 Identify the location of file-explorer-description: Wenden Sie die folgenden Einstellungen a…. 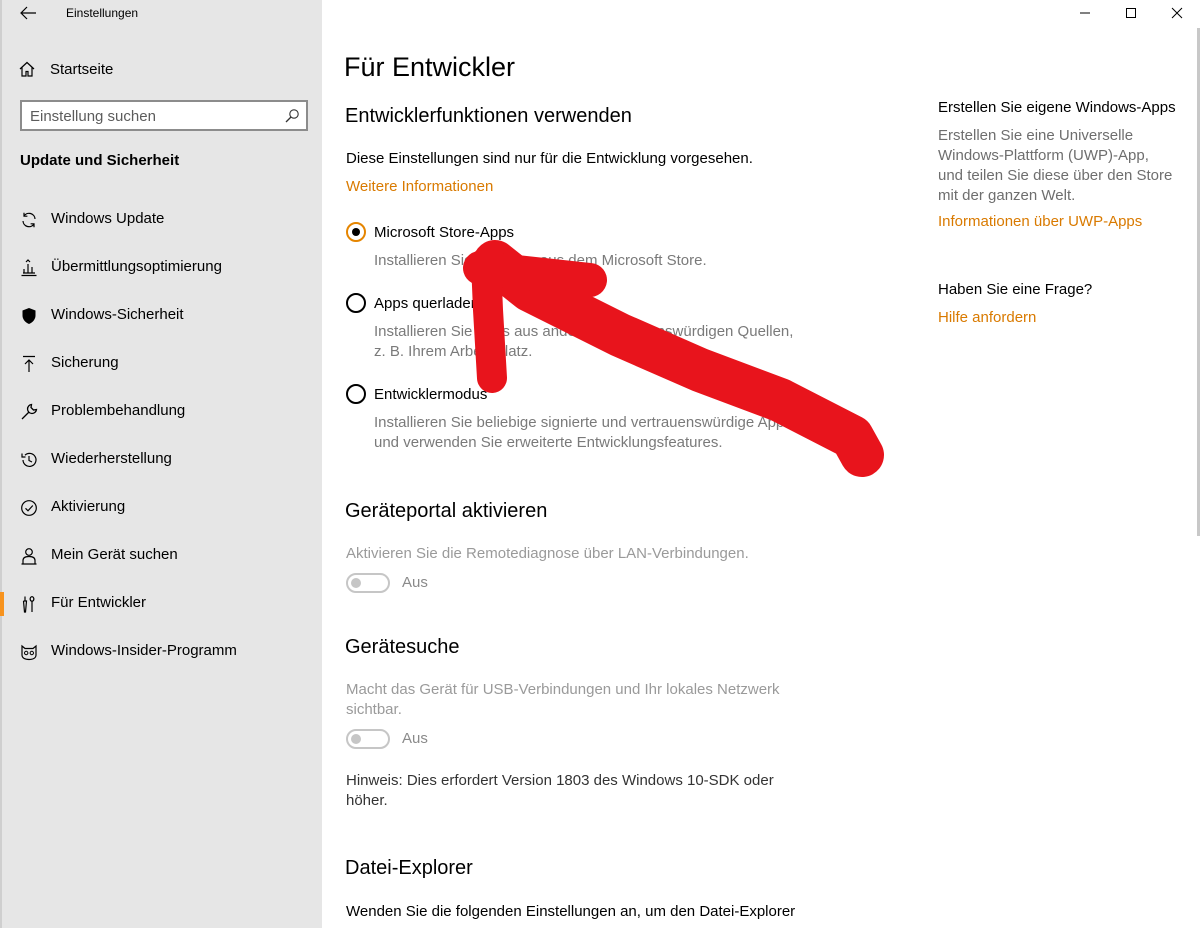
(571, 911).